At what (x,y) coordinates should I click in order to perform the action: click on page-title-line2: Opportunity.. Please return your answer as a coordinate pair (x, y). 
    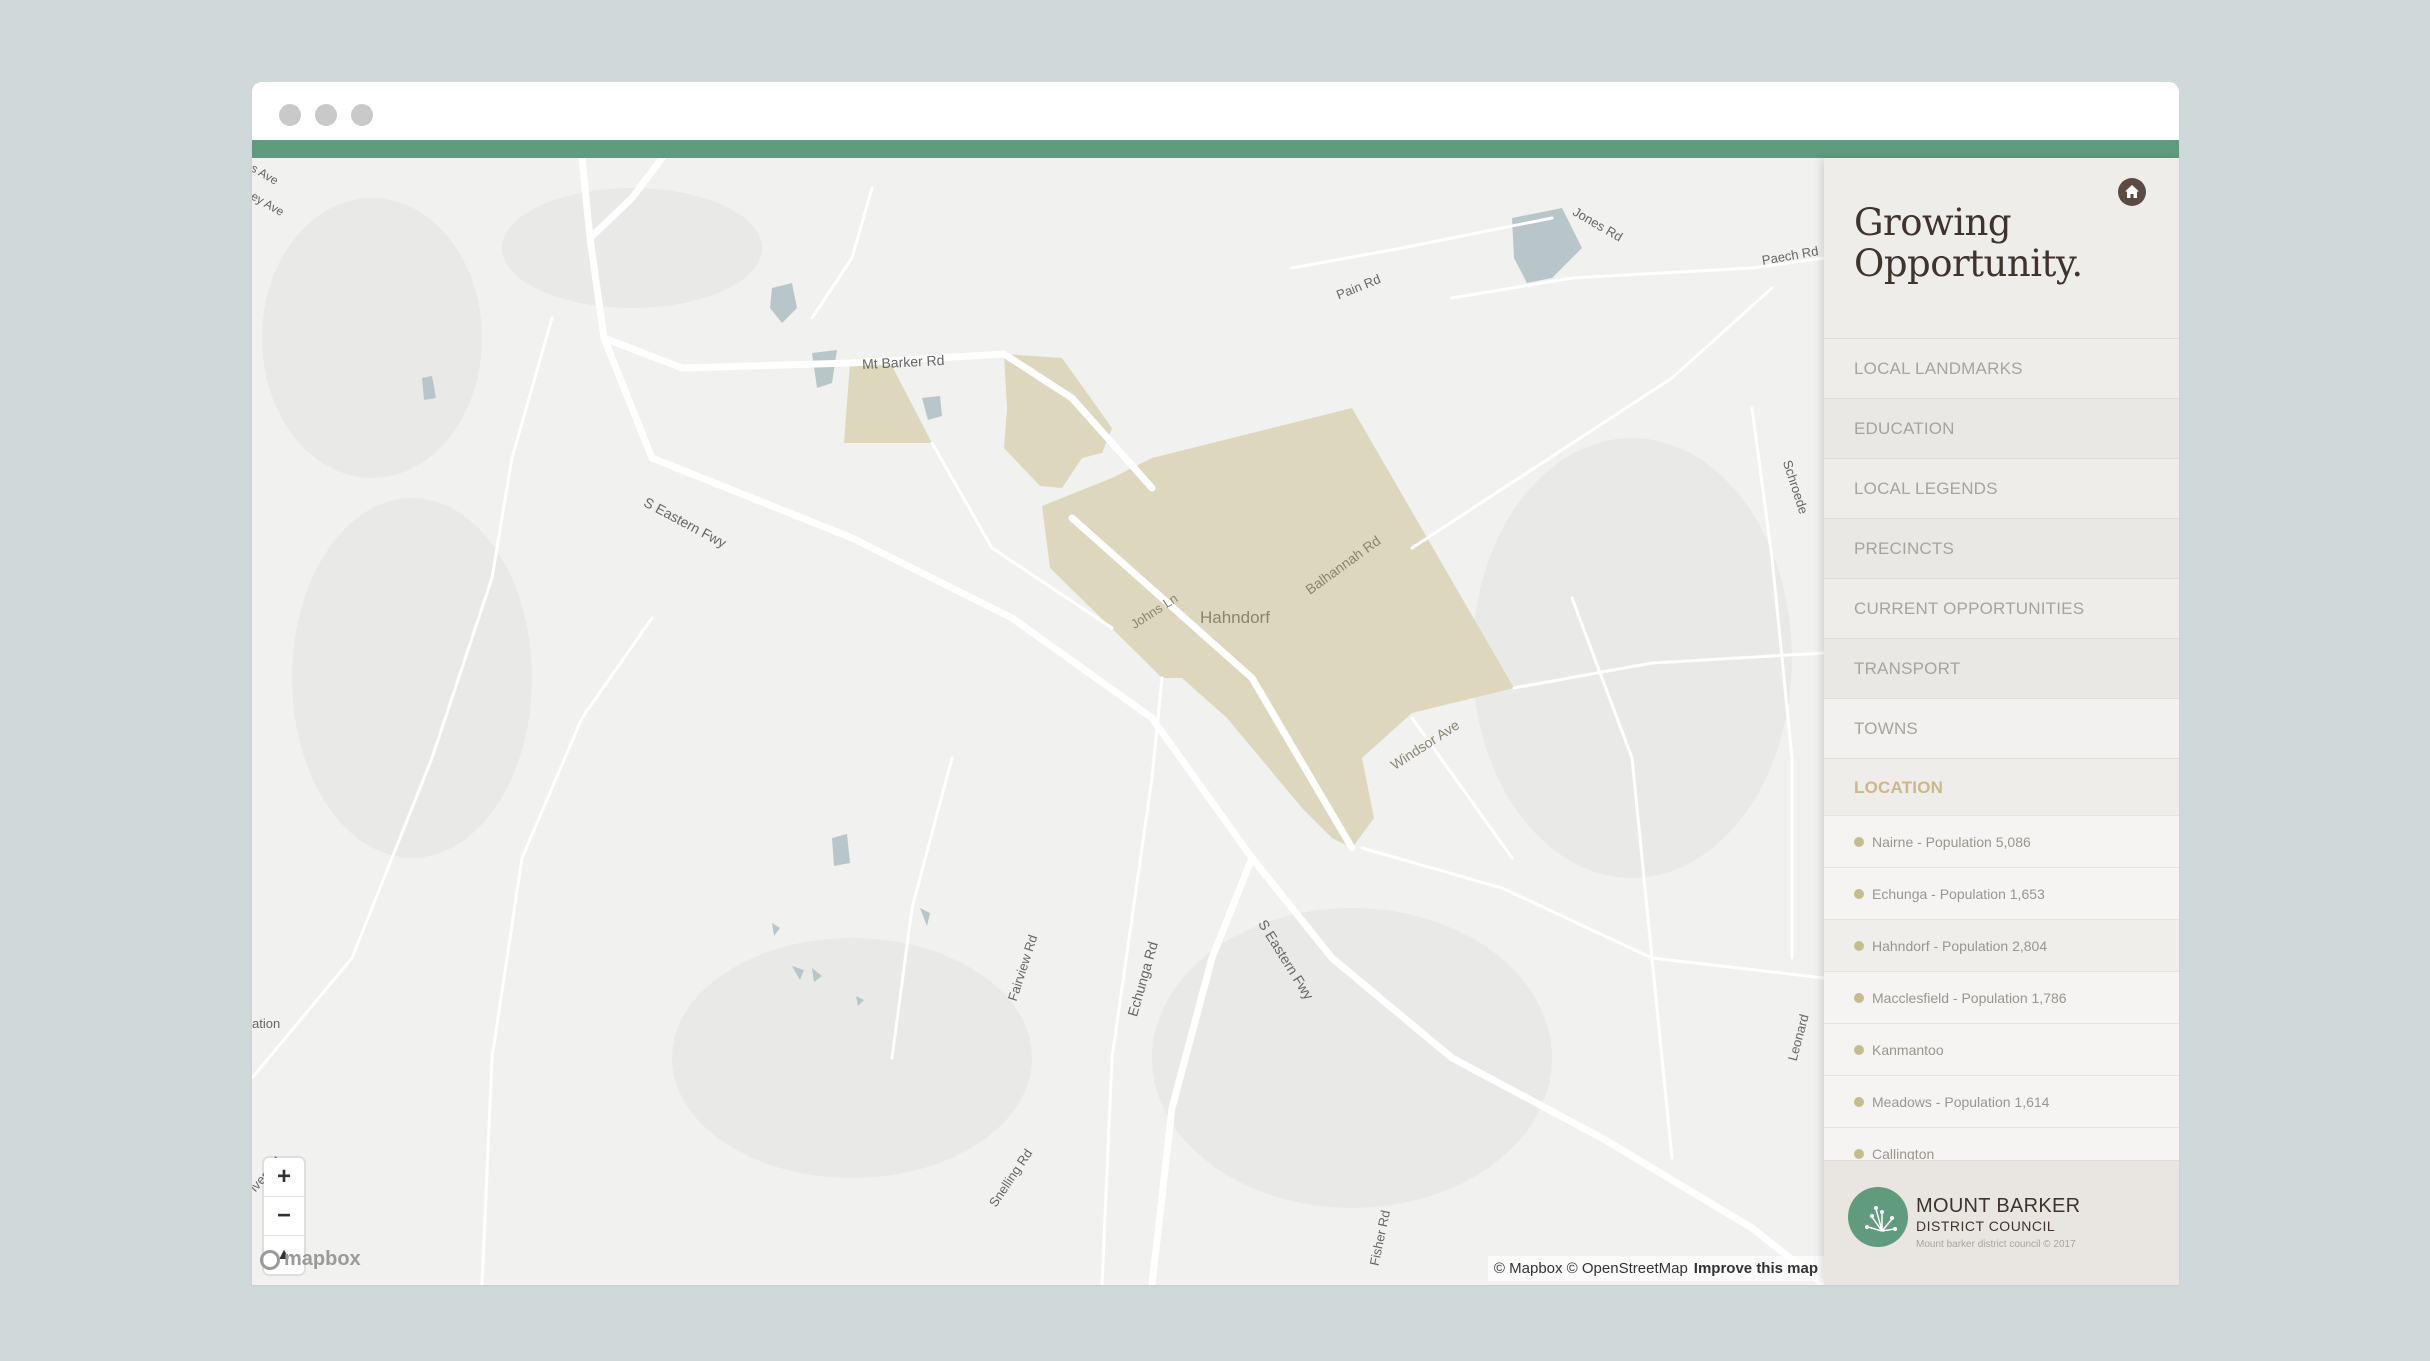
    Looking at the image, I should click on (1968, 263).